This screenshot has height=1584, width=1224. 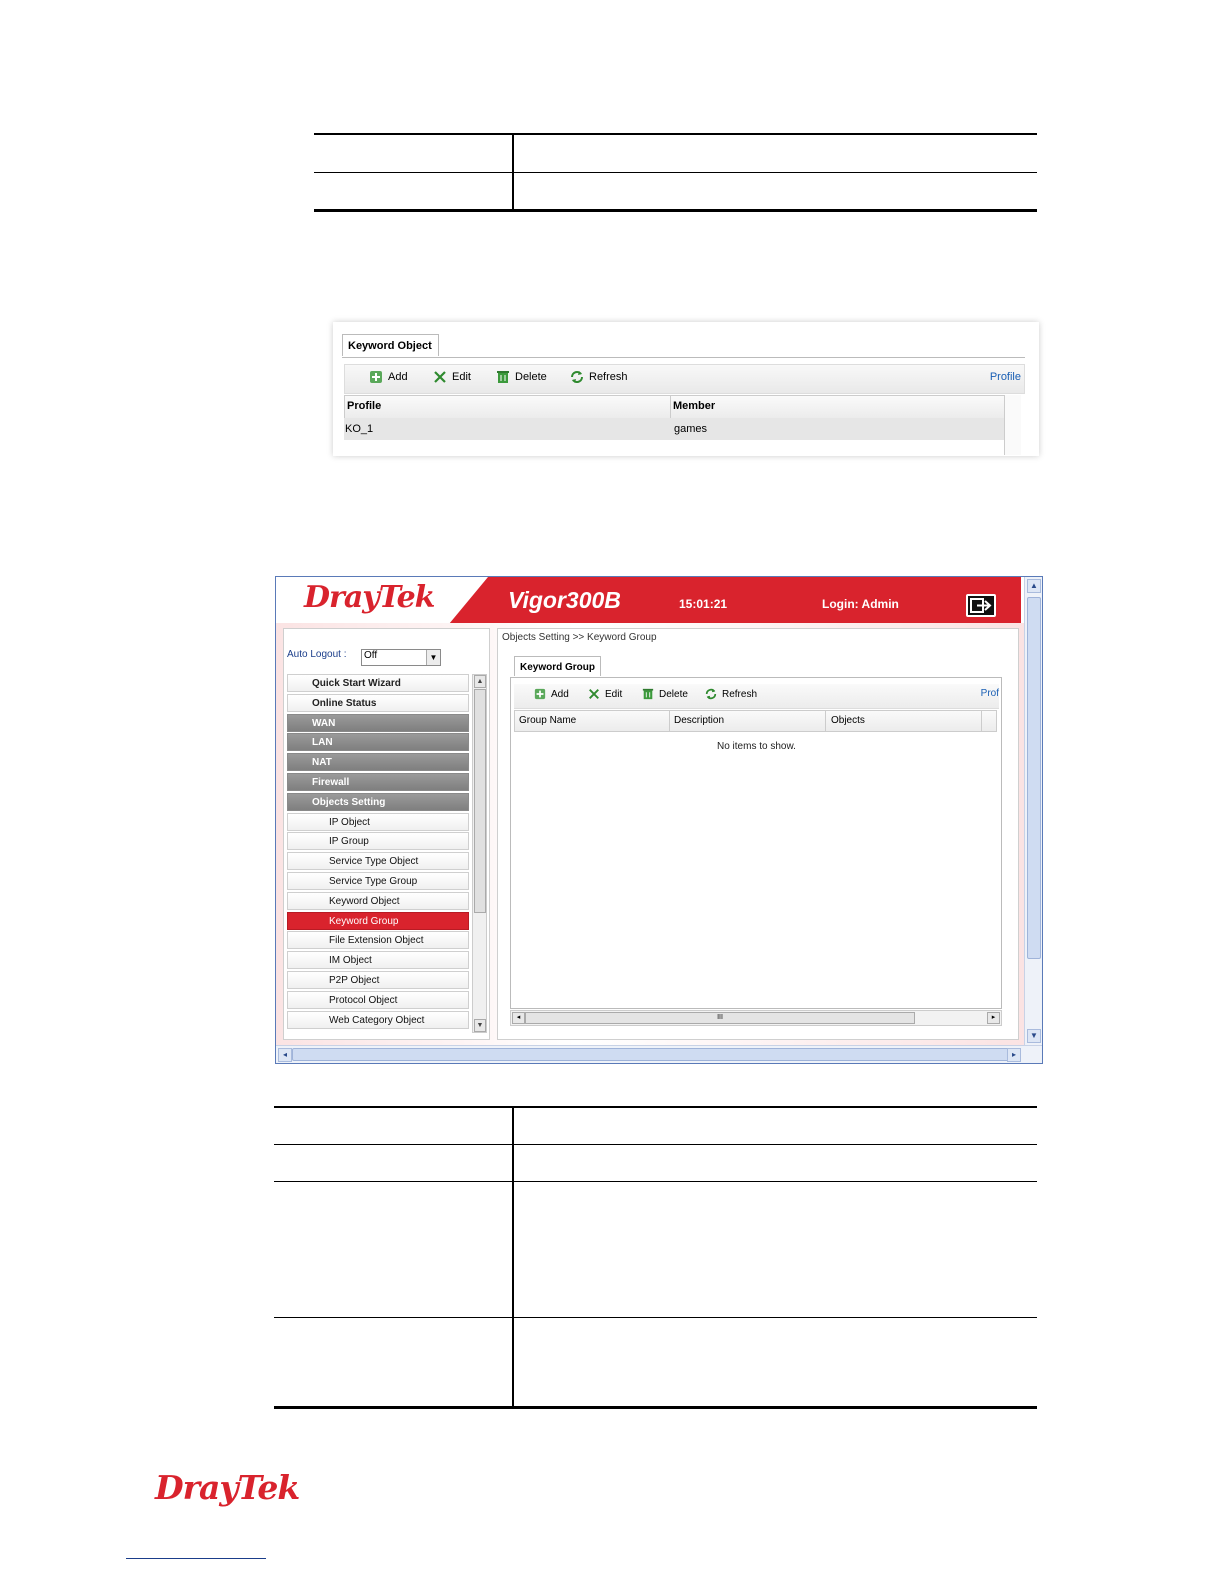 I want to click on window-vertical-scrollbar: ▲ ▼, so click(x=1033, y=811).